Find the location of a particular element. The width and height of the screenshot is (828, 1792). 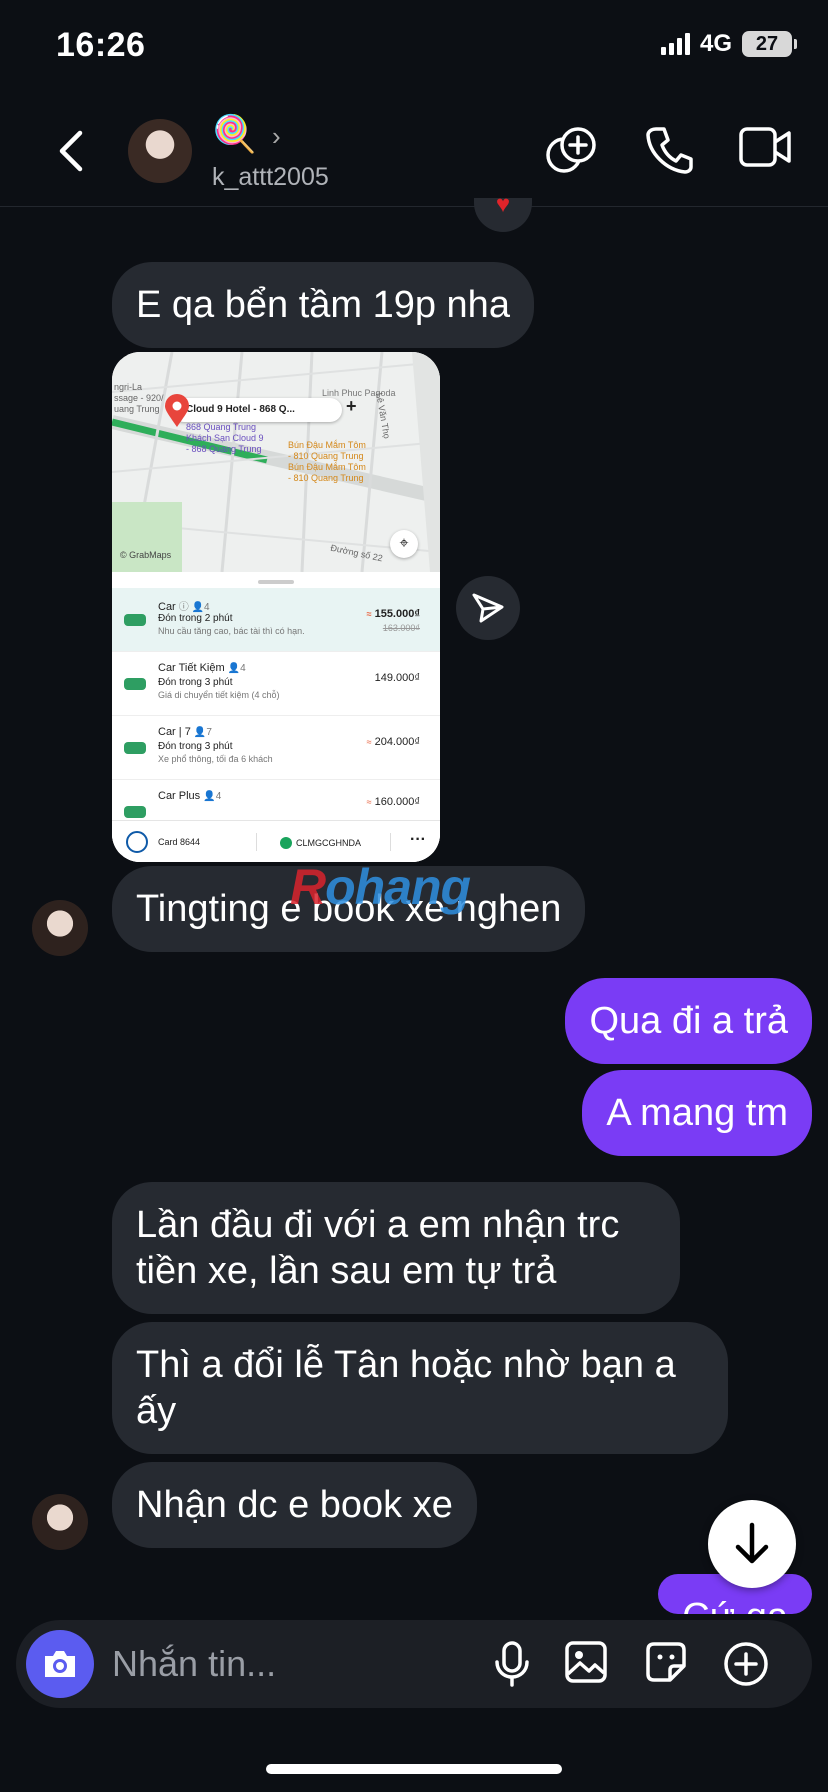

status-time: 16:26 is located at coordinates (101, 45).